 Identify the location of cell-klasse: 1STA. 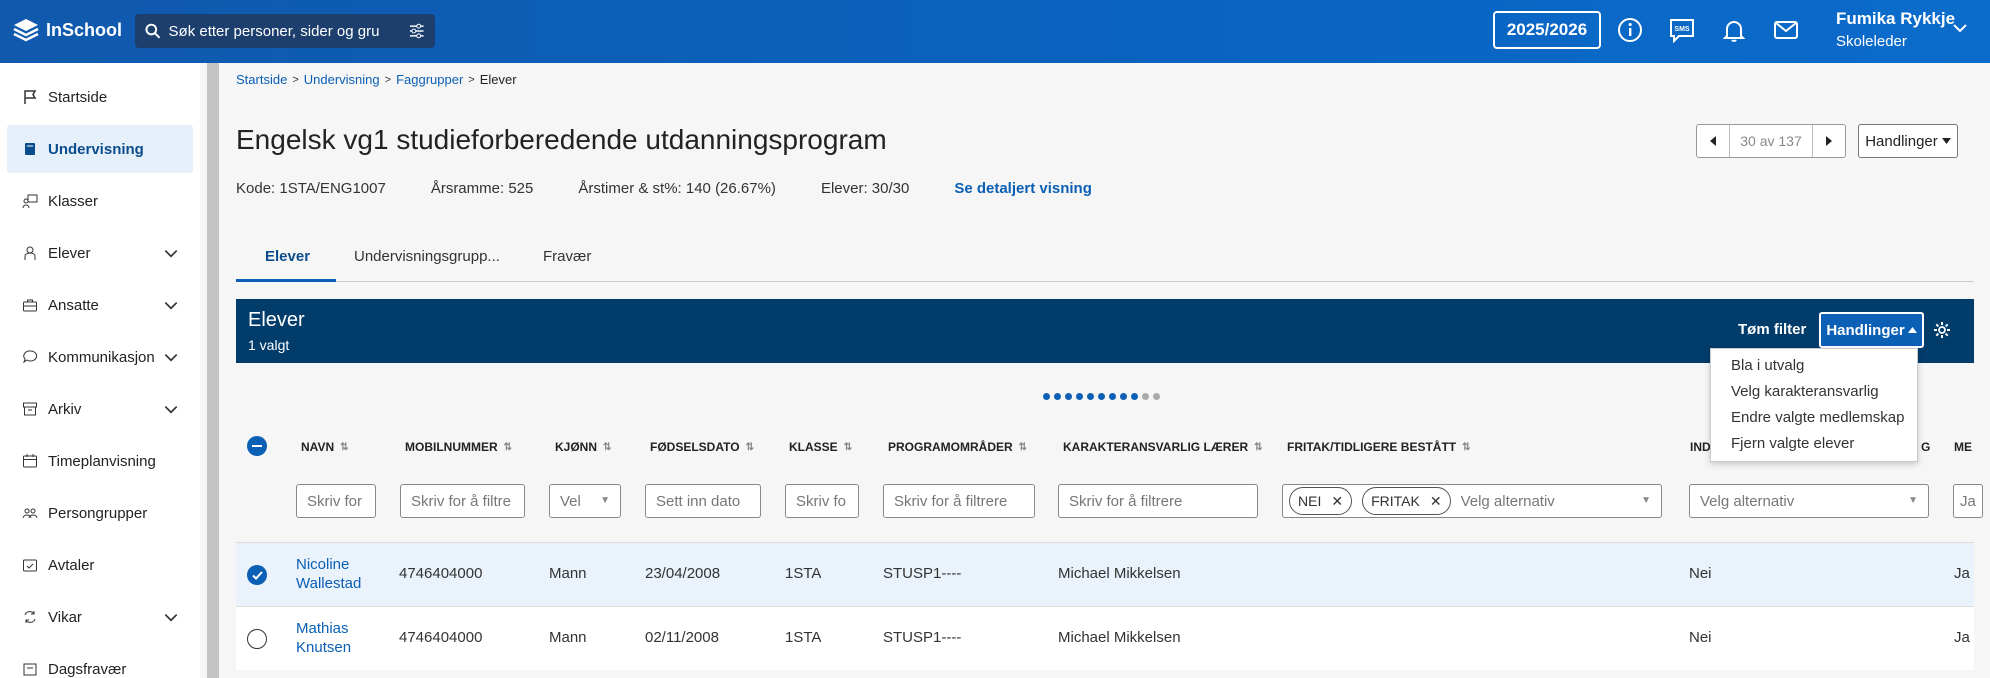
(803, 637).